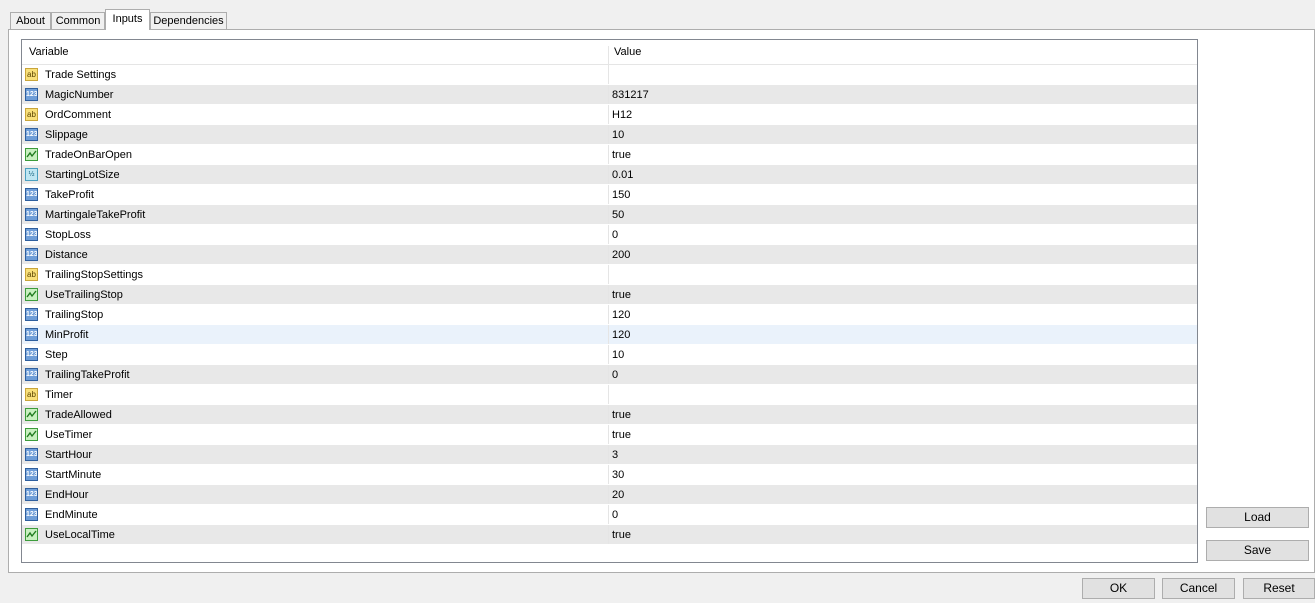 This screenshot has height=603, width=1315. Describe the element at coordinates (1279, 588) in the screenshot. I see `reset-button: Reset` at that location.